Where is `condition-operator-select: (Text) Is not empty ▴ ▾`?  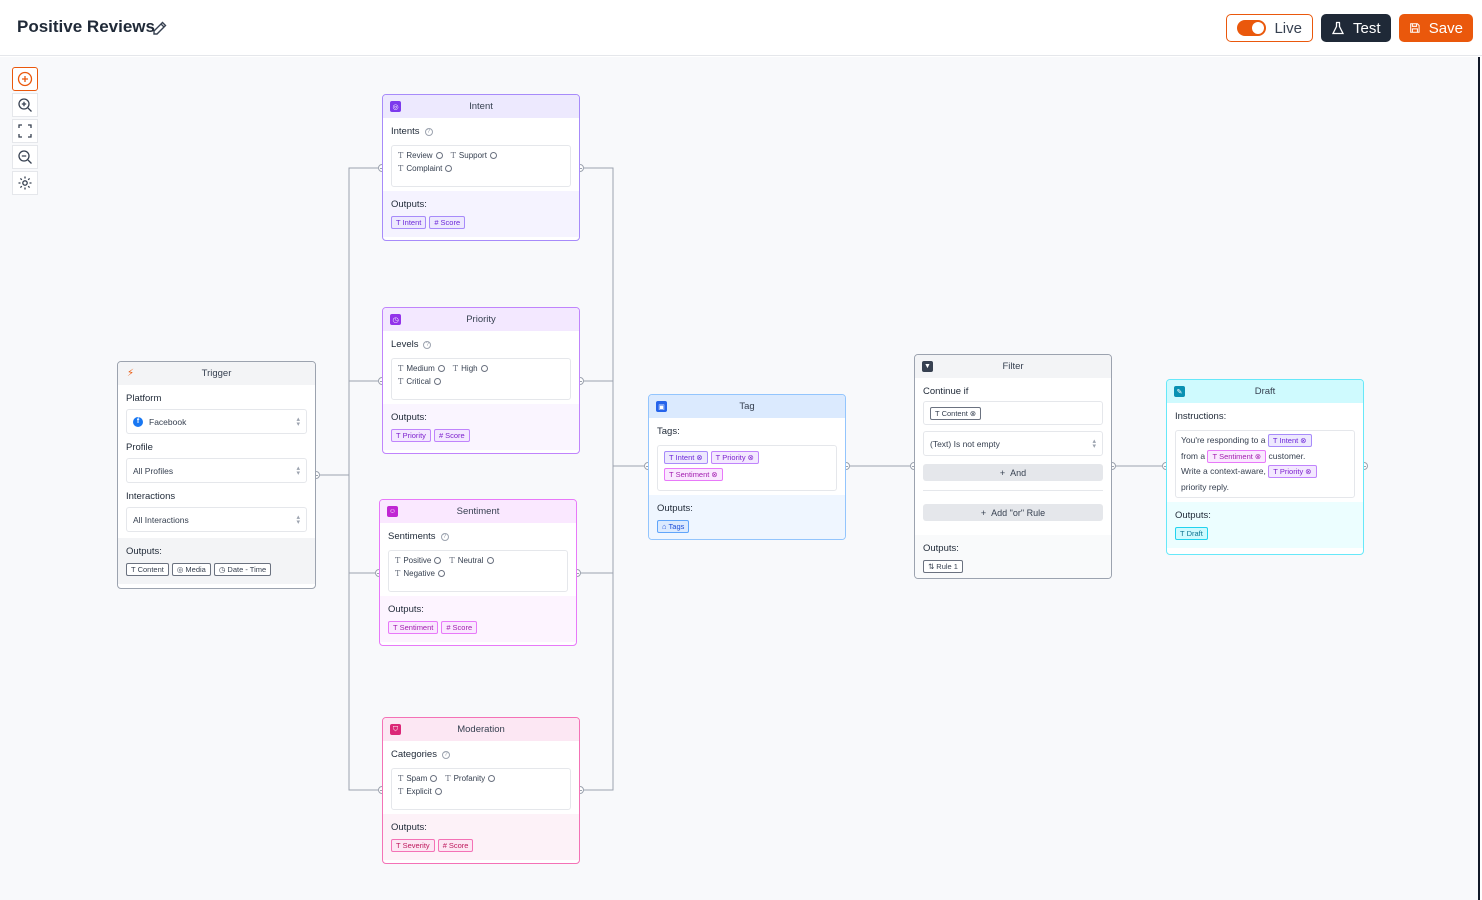
condition-operator-select: (Text) Is not empty ▴ ▾ is located at coordinates (1013, 443).